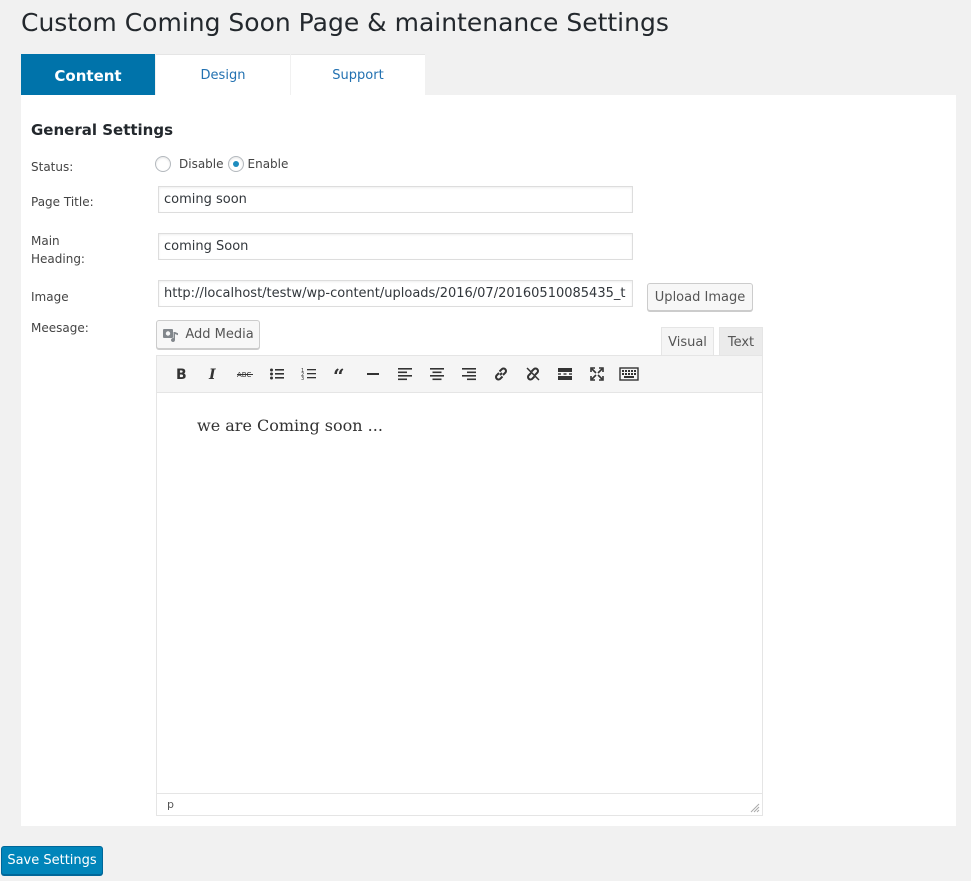 The width and height of the screenshot is (971, 881). What do you see at coordinates (102, 130) in the screenshot?
I see `section-title: General Settings` at bounding box center [102, 130].